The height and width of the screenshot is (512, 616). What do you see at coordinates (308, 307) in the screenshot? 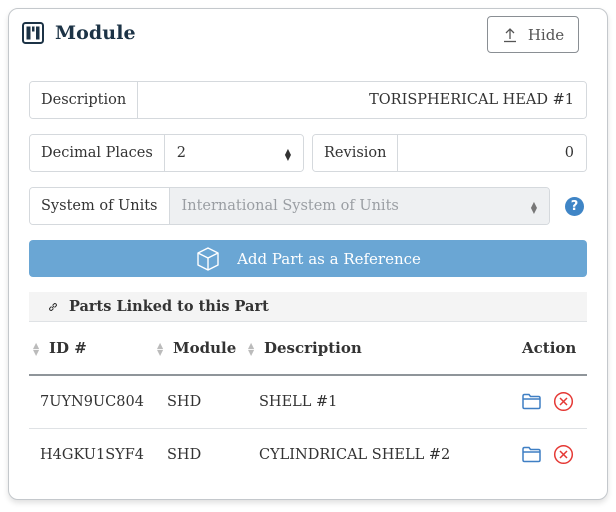
I see `linked-parts-header: Parts Linked to this Part` at bounding box center [308, 307].